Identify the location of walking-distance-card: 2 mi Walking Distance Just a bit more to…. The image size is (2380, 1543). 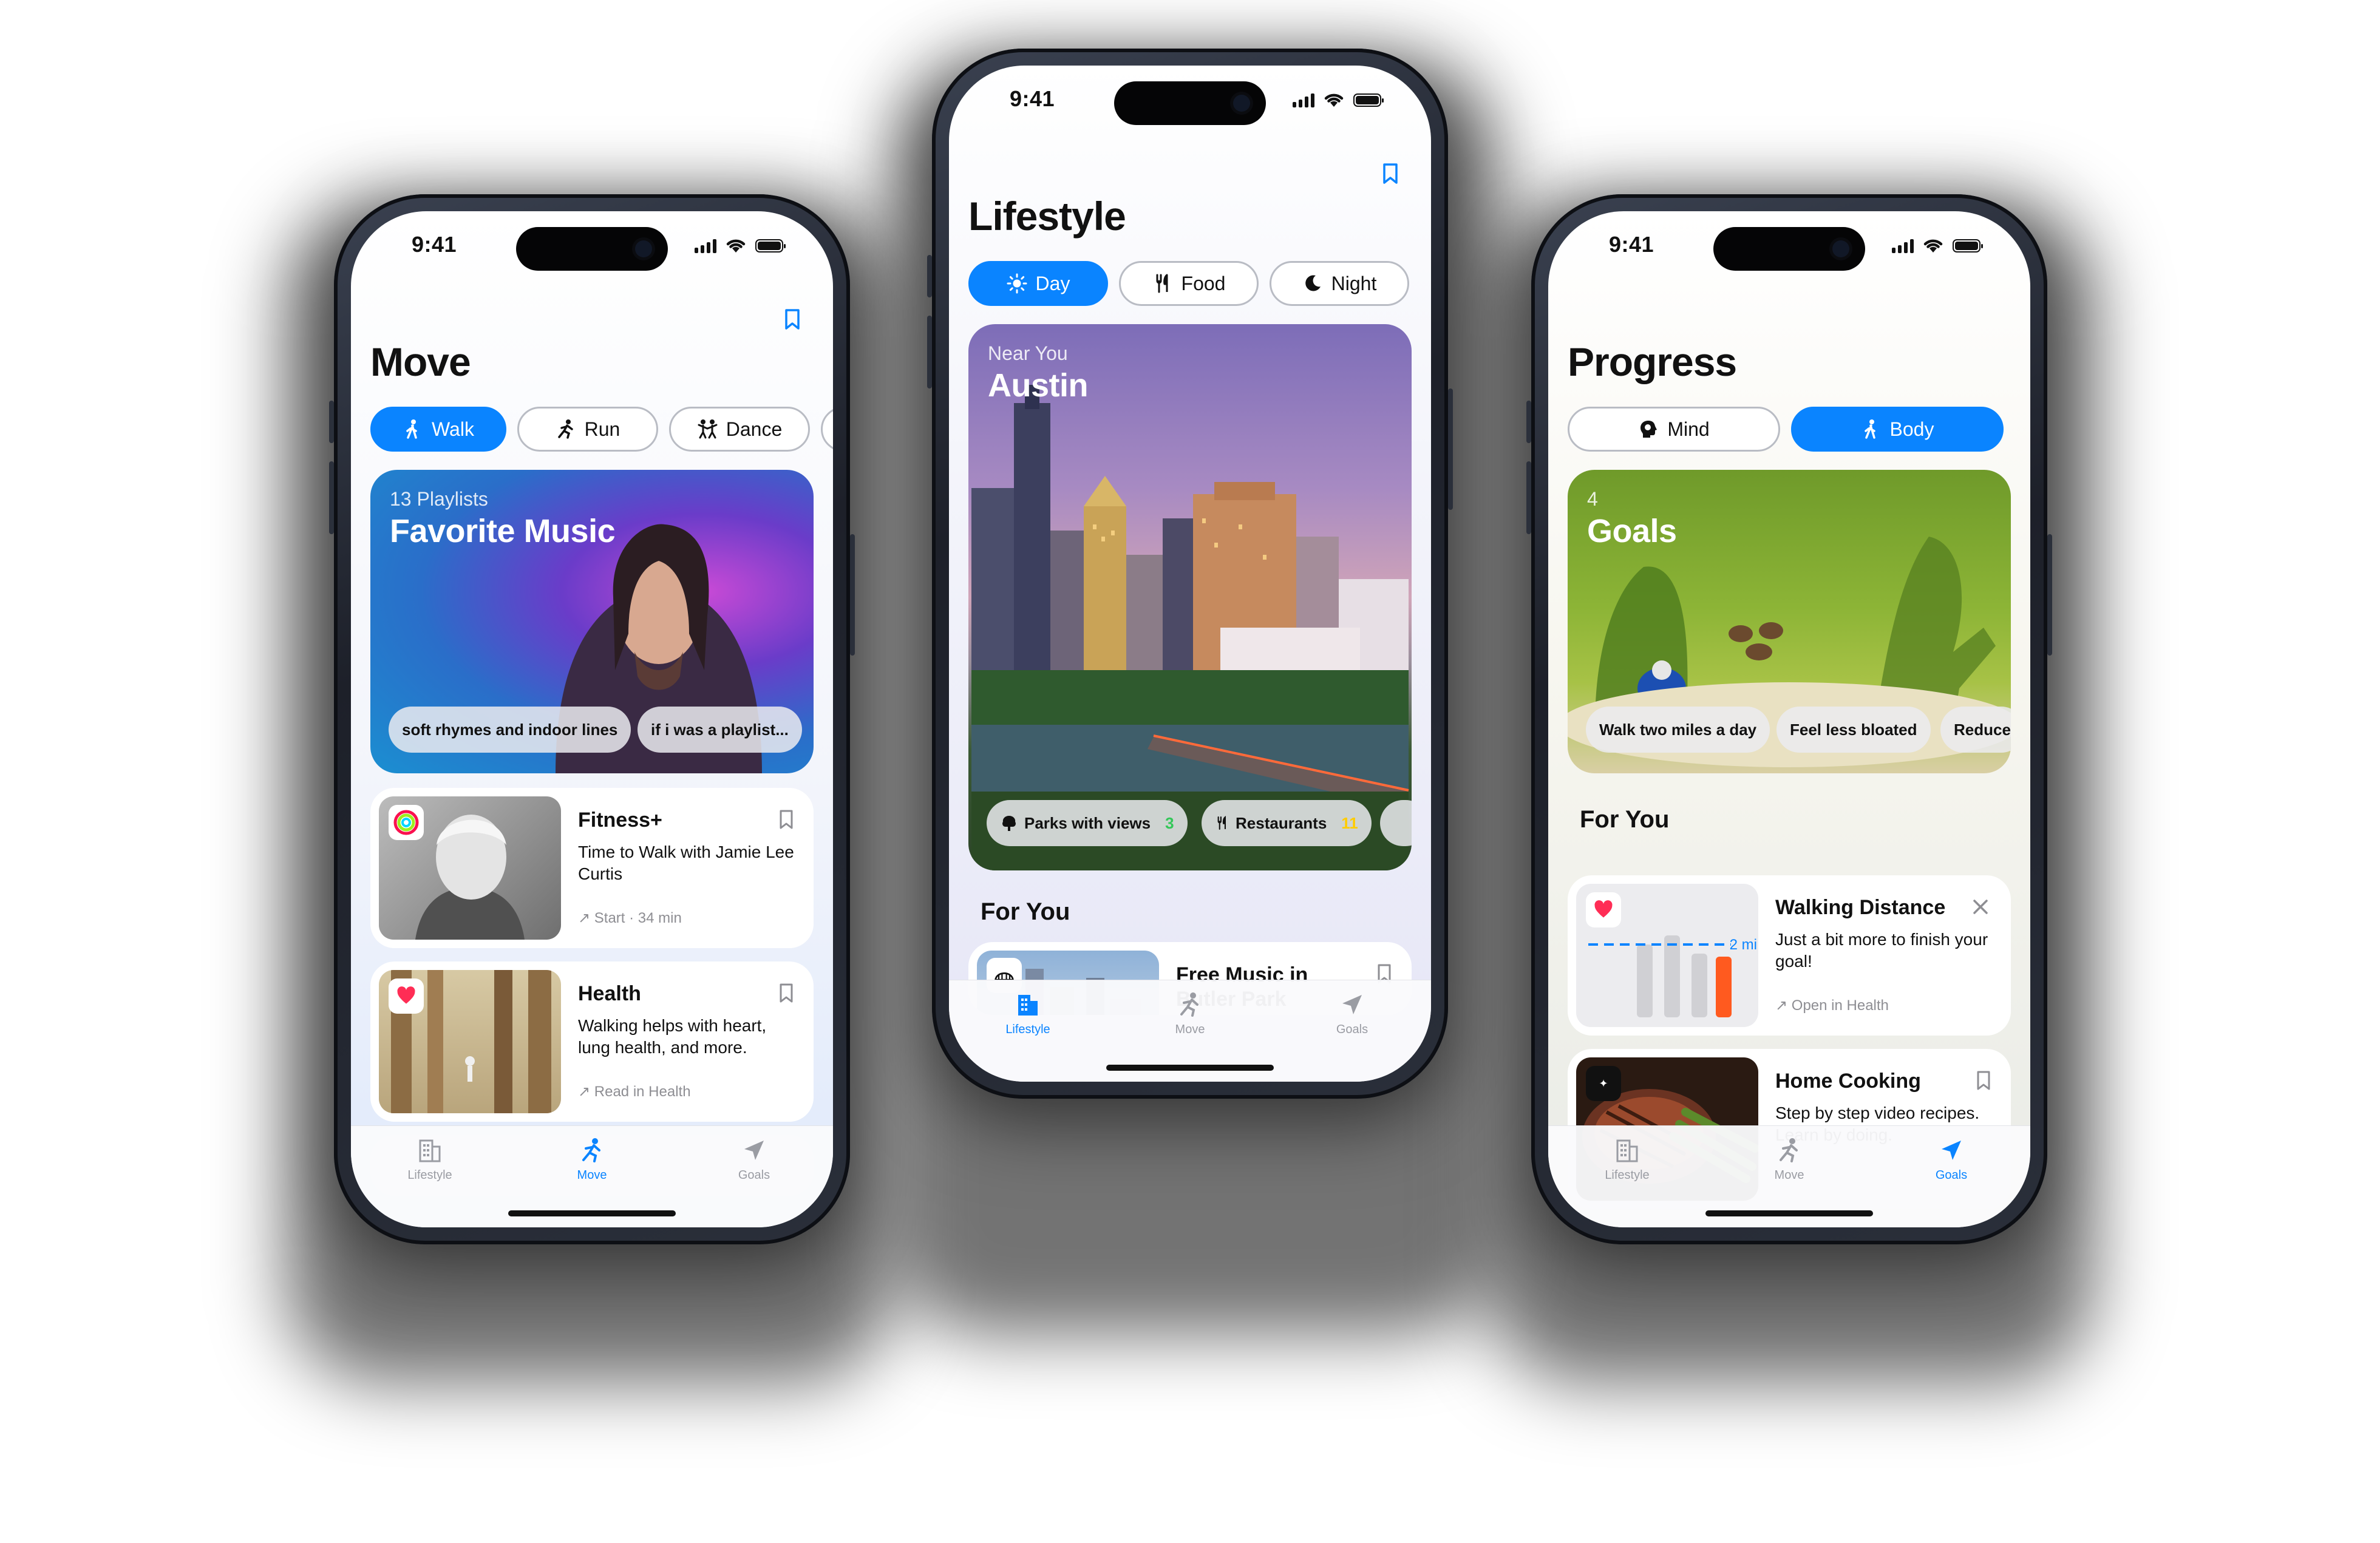
(1789, 955).